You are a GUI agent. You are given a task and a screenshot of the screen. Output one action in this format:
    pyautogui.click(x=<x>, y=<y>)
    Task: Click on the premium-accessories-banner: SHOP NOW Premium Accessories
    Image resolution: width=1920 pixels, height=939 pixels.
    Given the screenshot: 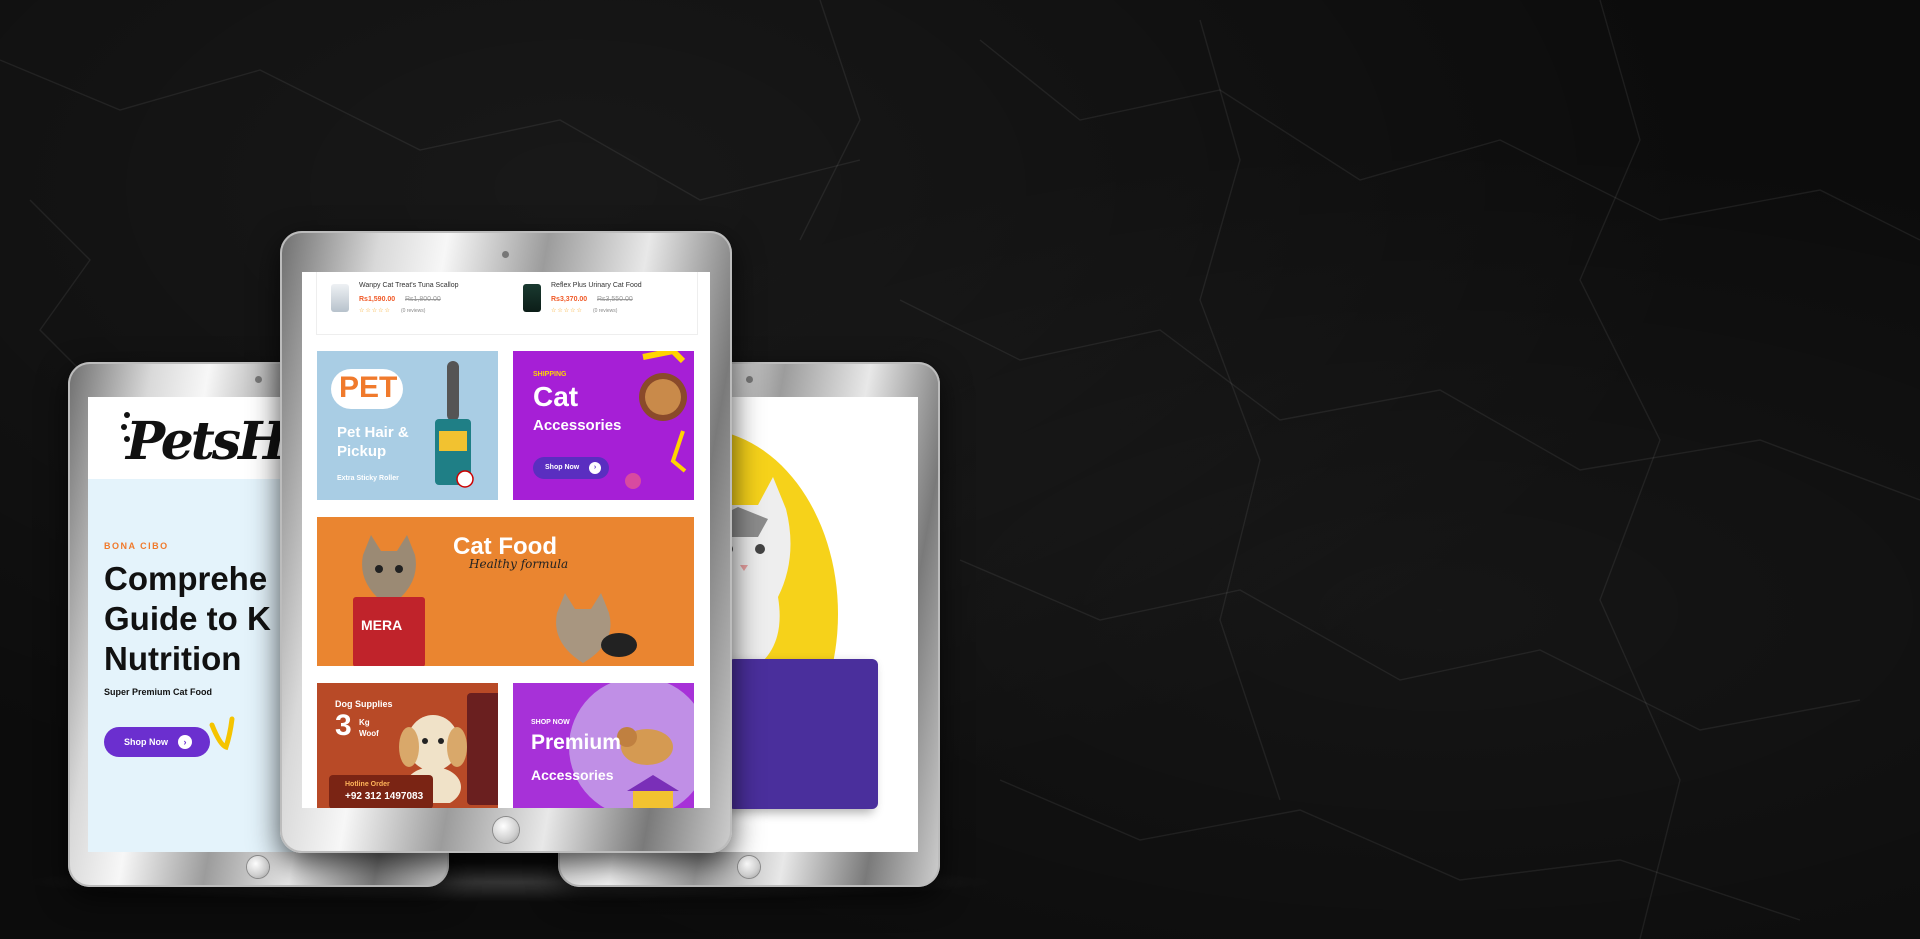 What is the action you would take?
    pyautogui.click(x=603, y=745)
    